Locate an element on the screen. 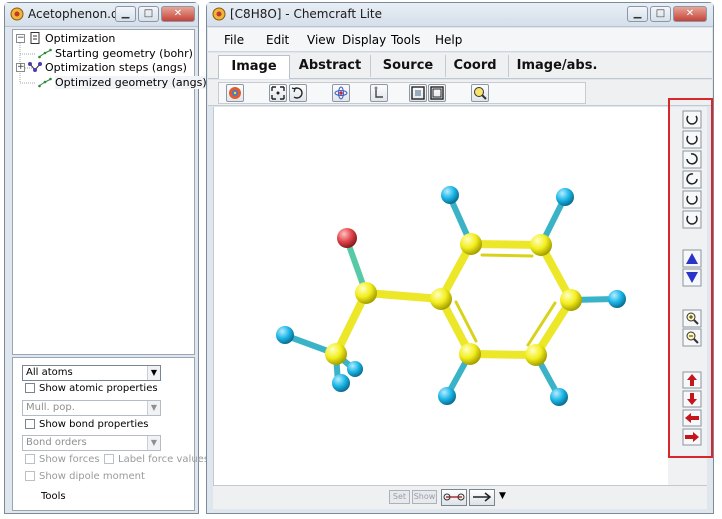 Image resolution: width=722 pixels, height=519 pixels. atom-icon is located at coordinates (341, 93).